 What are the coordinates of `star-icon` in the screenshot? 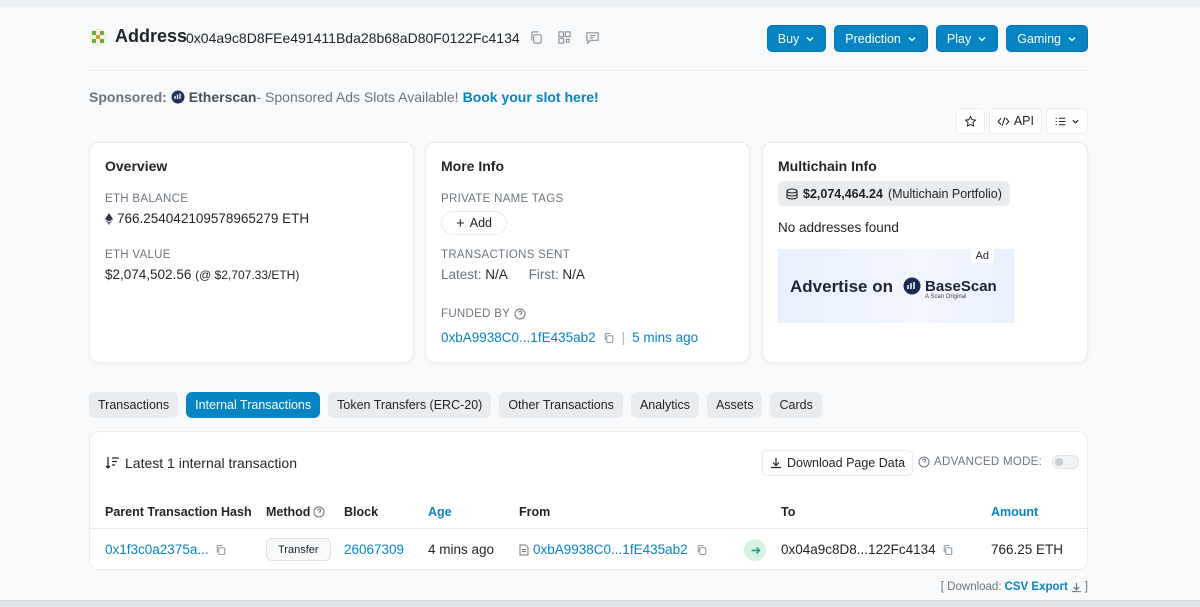 It's located at (970, 120).